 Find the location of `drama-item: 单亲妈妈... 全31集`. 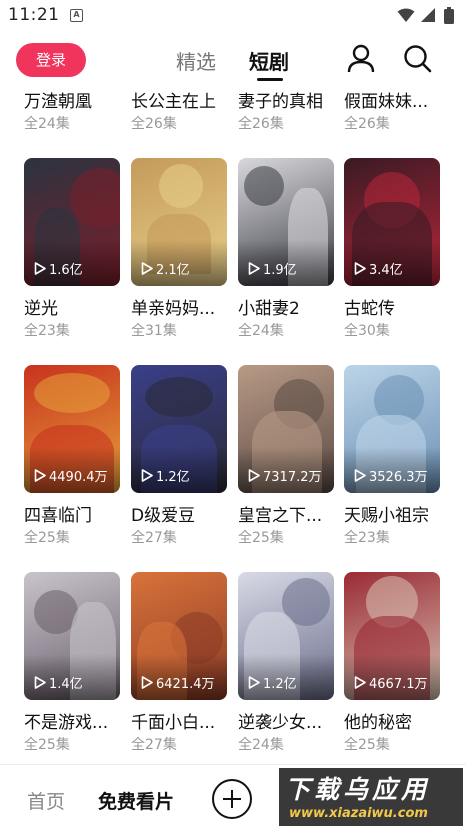

drama-item: 单亲妈妈... 全31集 is located at coordinates (180, 319).